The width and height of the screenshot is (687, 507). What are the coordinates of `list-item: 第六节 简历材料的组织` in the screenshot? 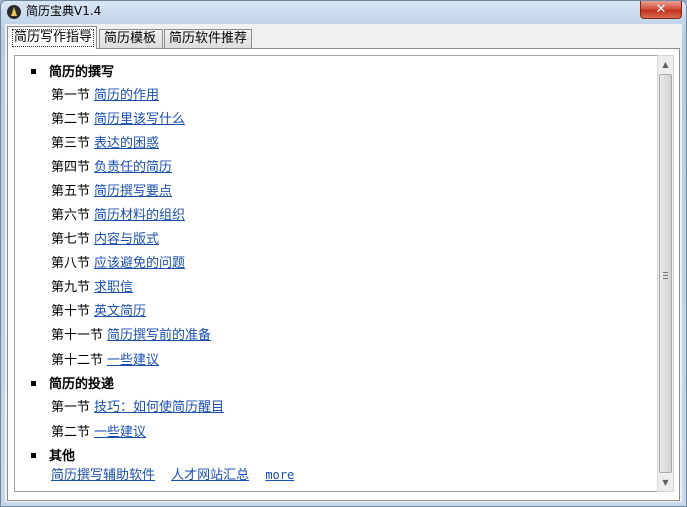 It's located at (118, 215).